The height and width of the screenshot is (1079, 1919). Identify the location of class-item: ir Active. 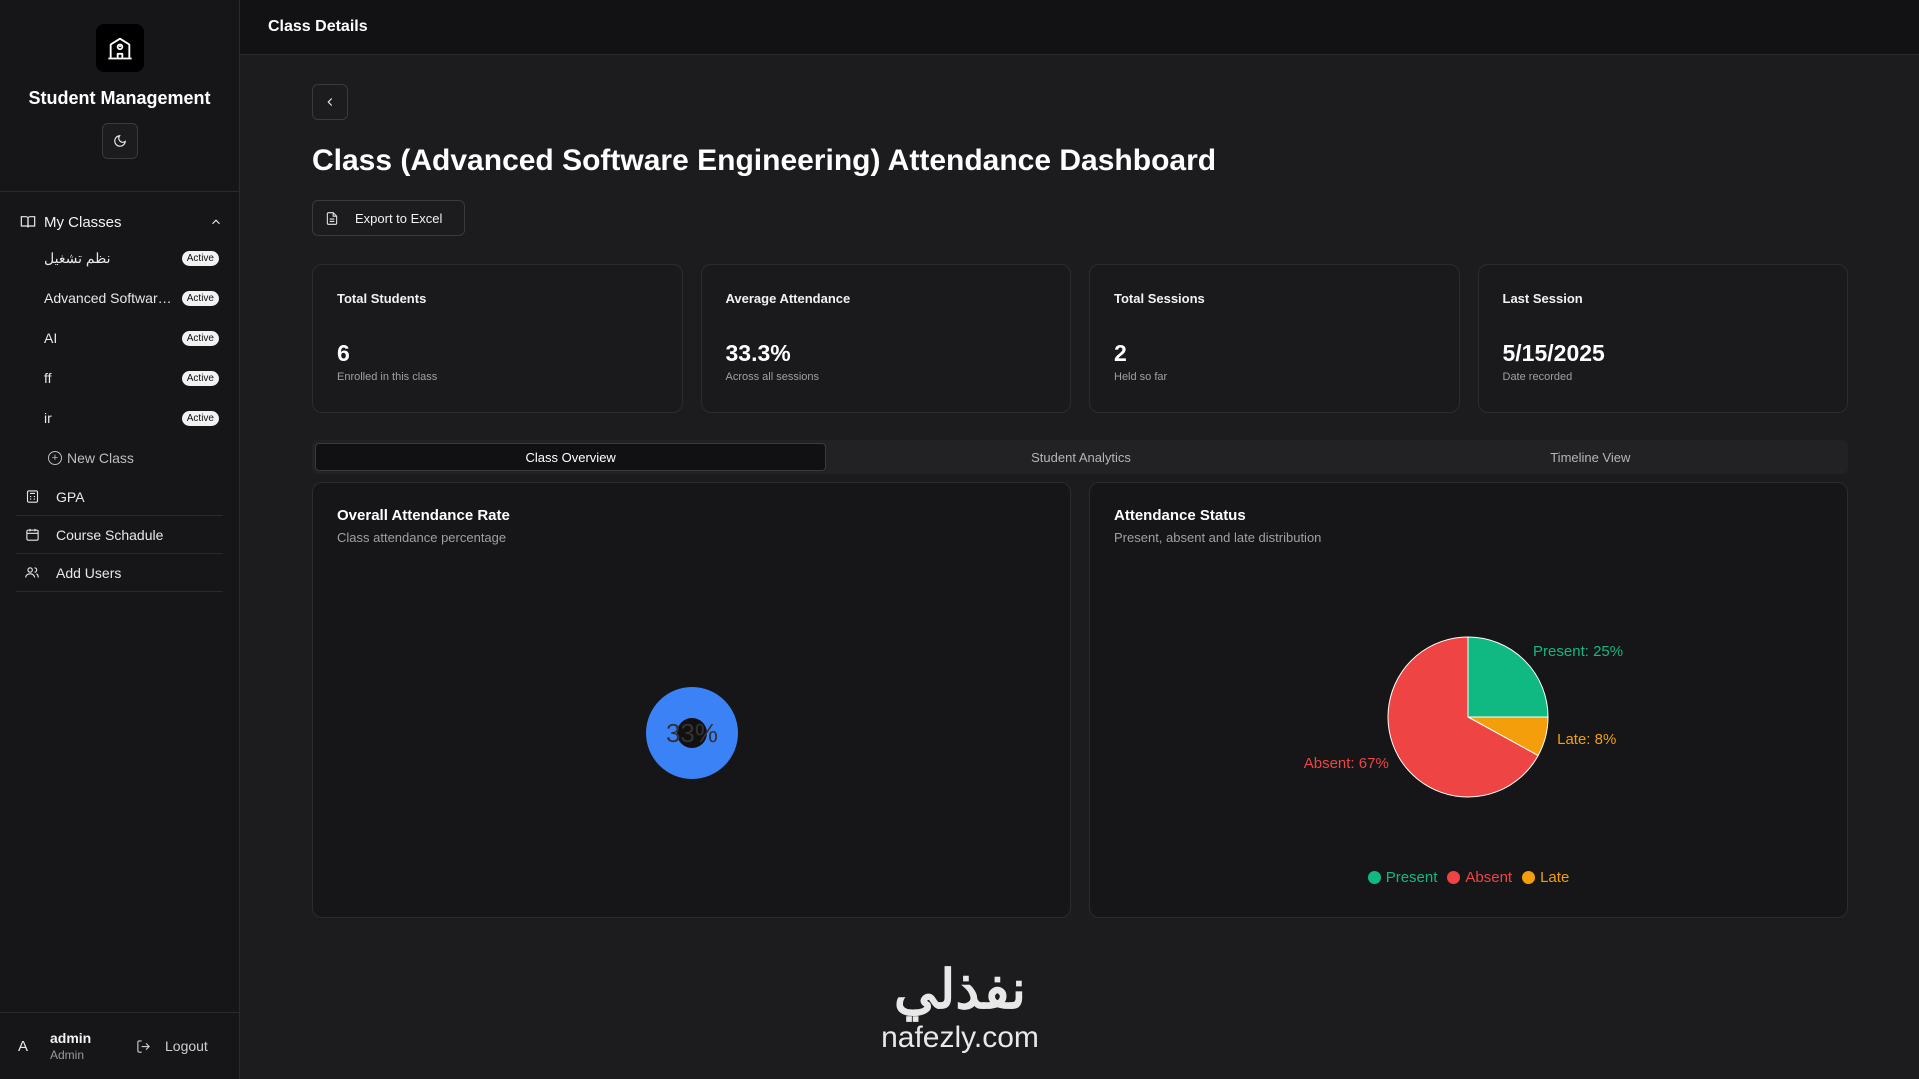
(119, 418).